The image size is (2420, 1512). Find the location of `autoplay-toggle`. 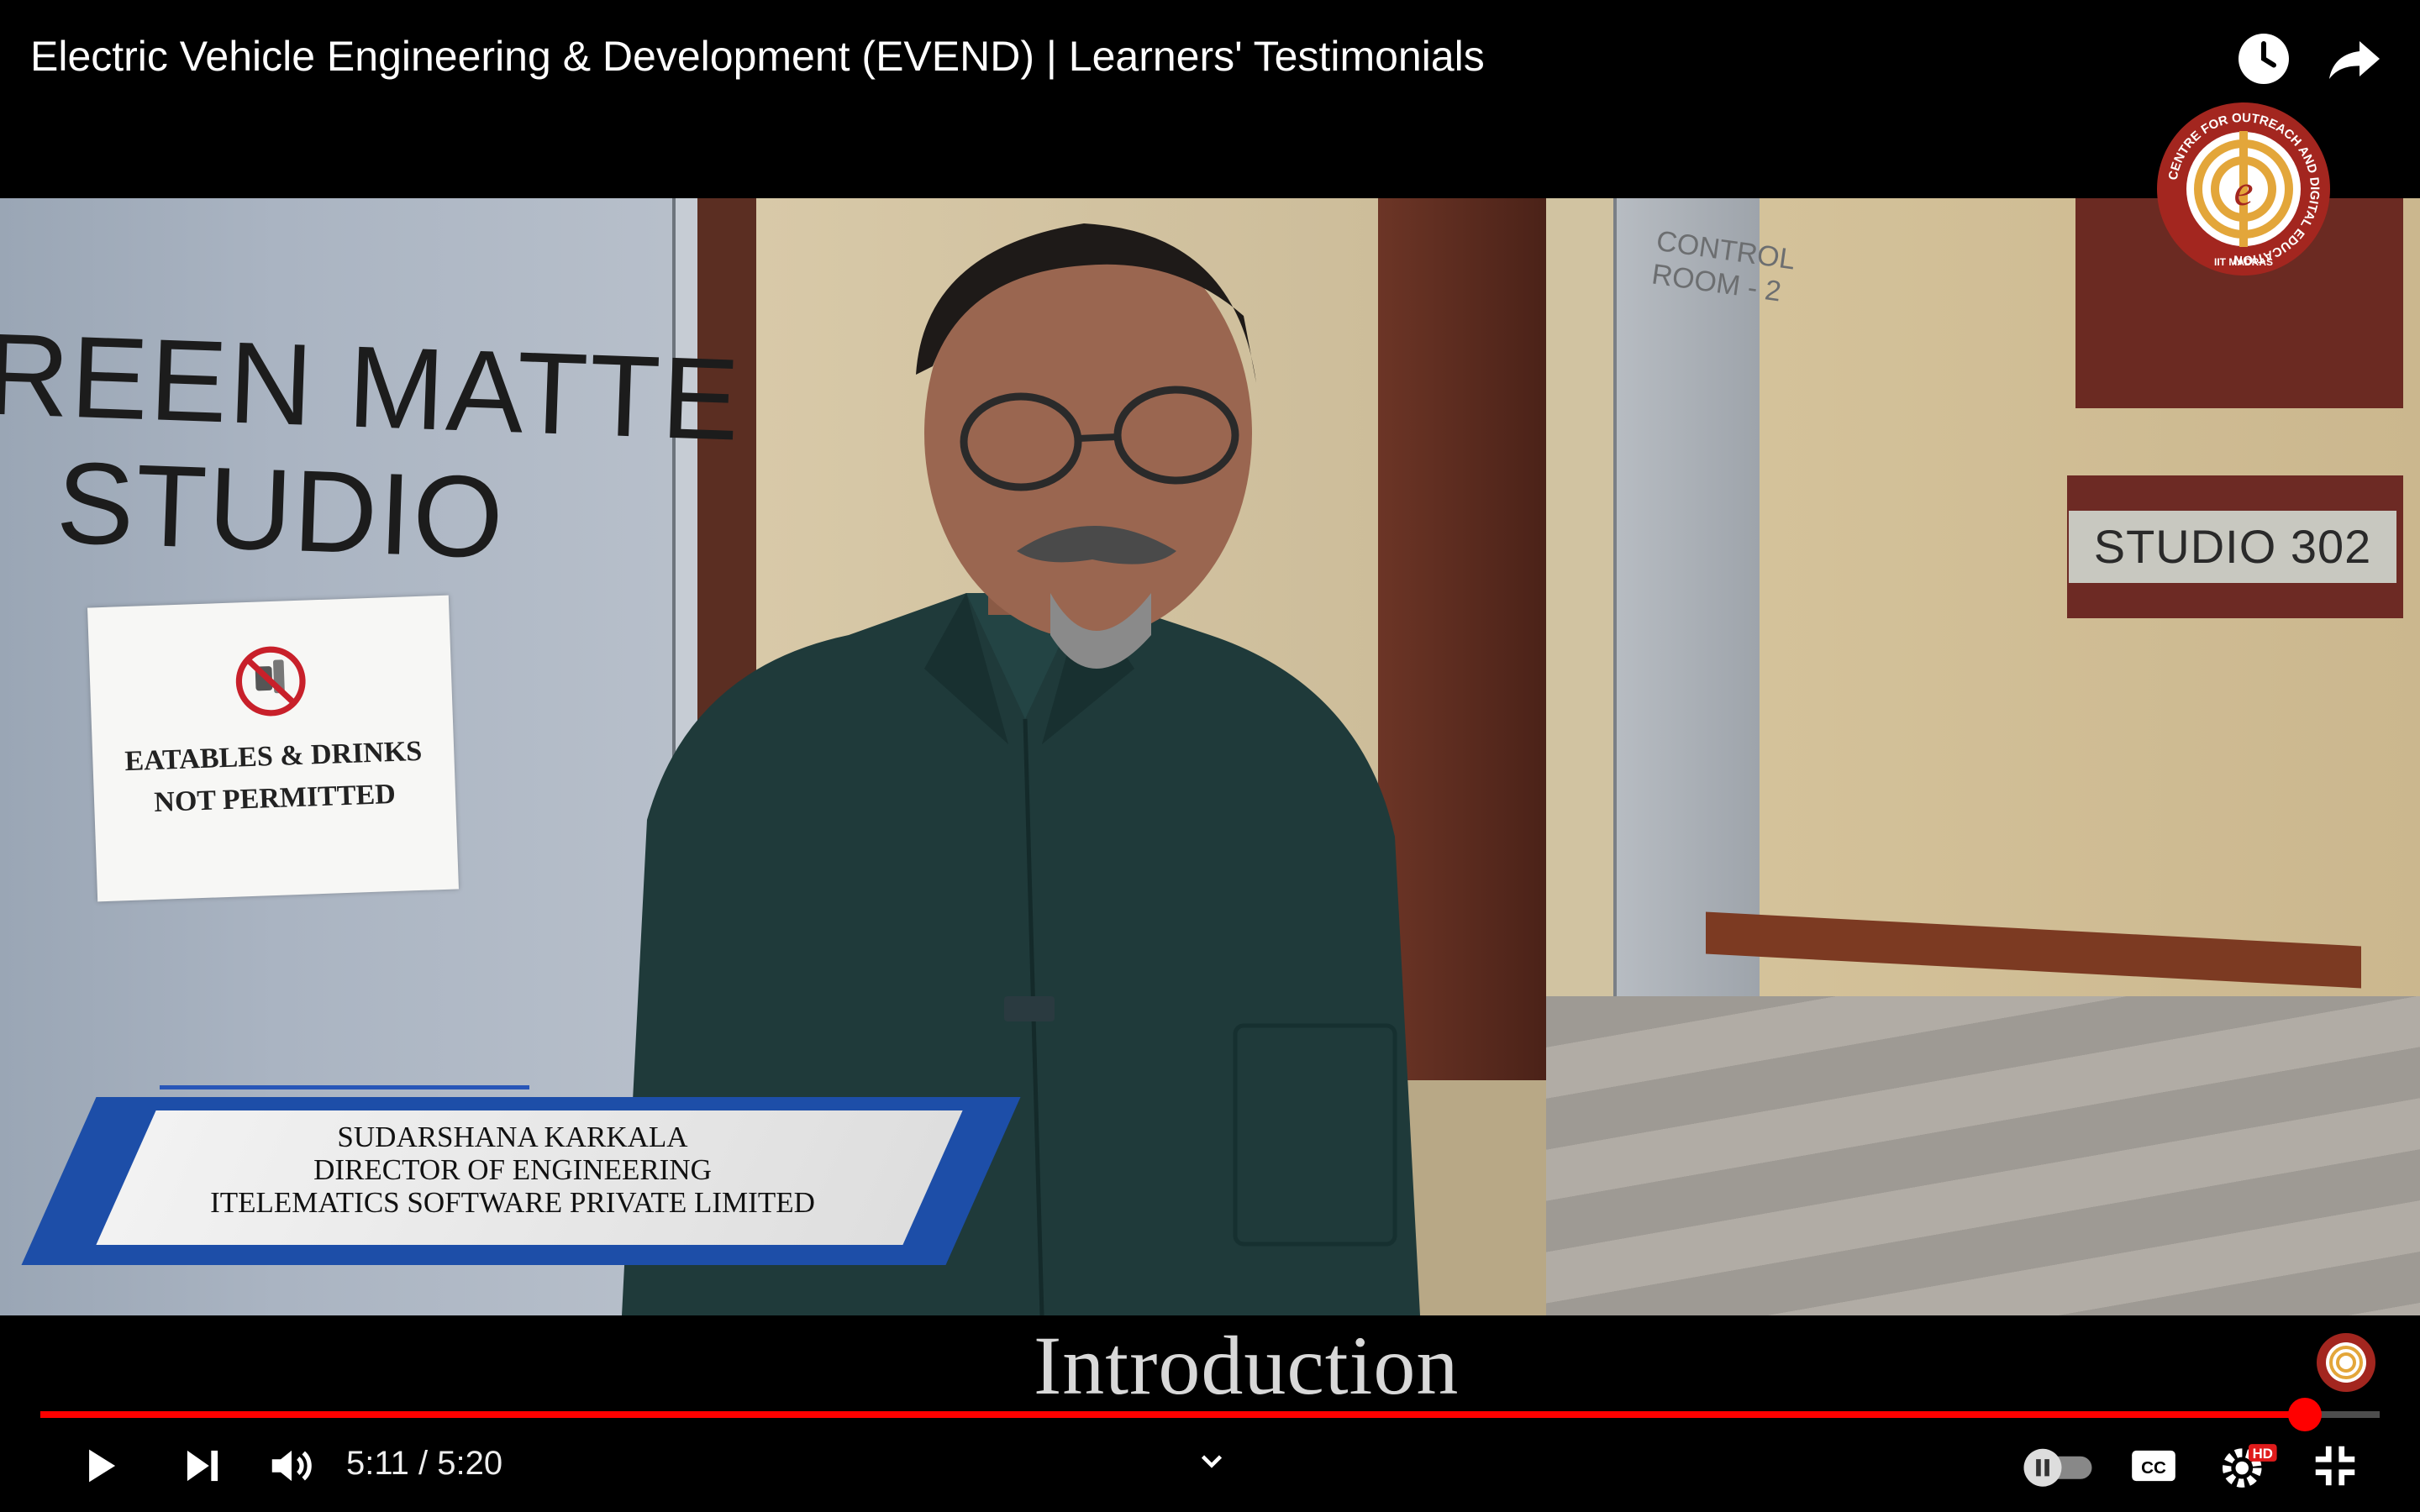

autoplay-toggle is located at coordinates (2058, 1466).